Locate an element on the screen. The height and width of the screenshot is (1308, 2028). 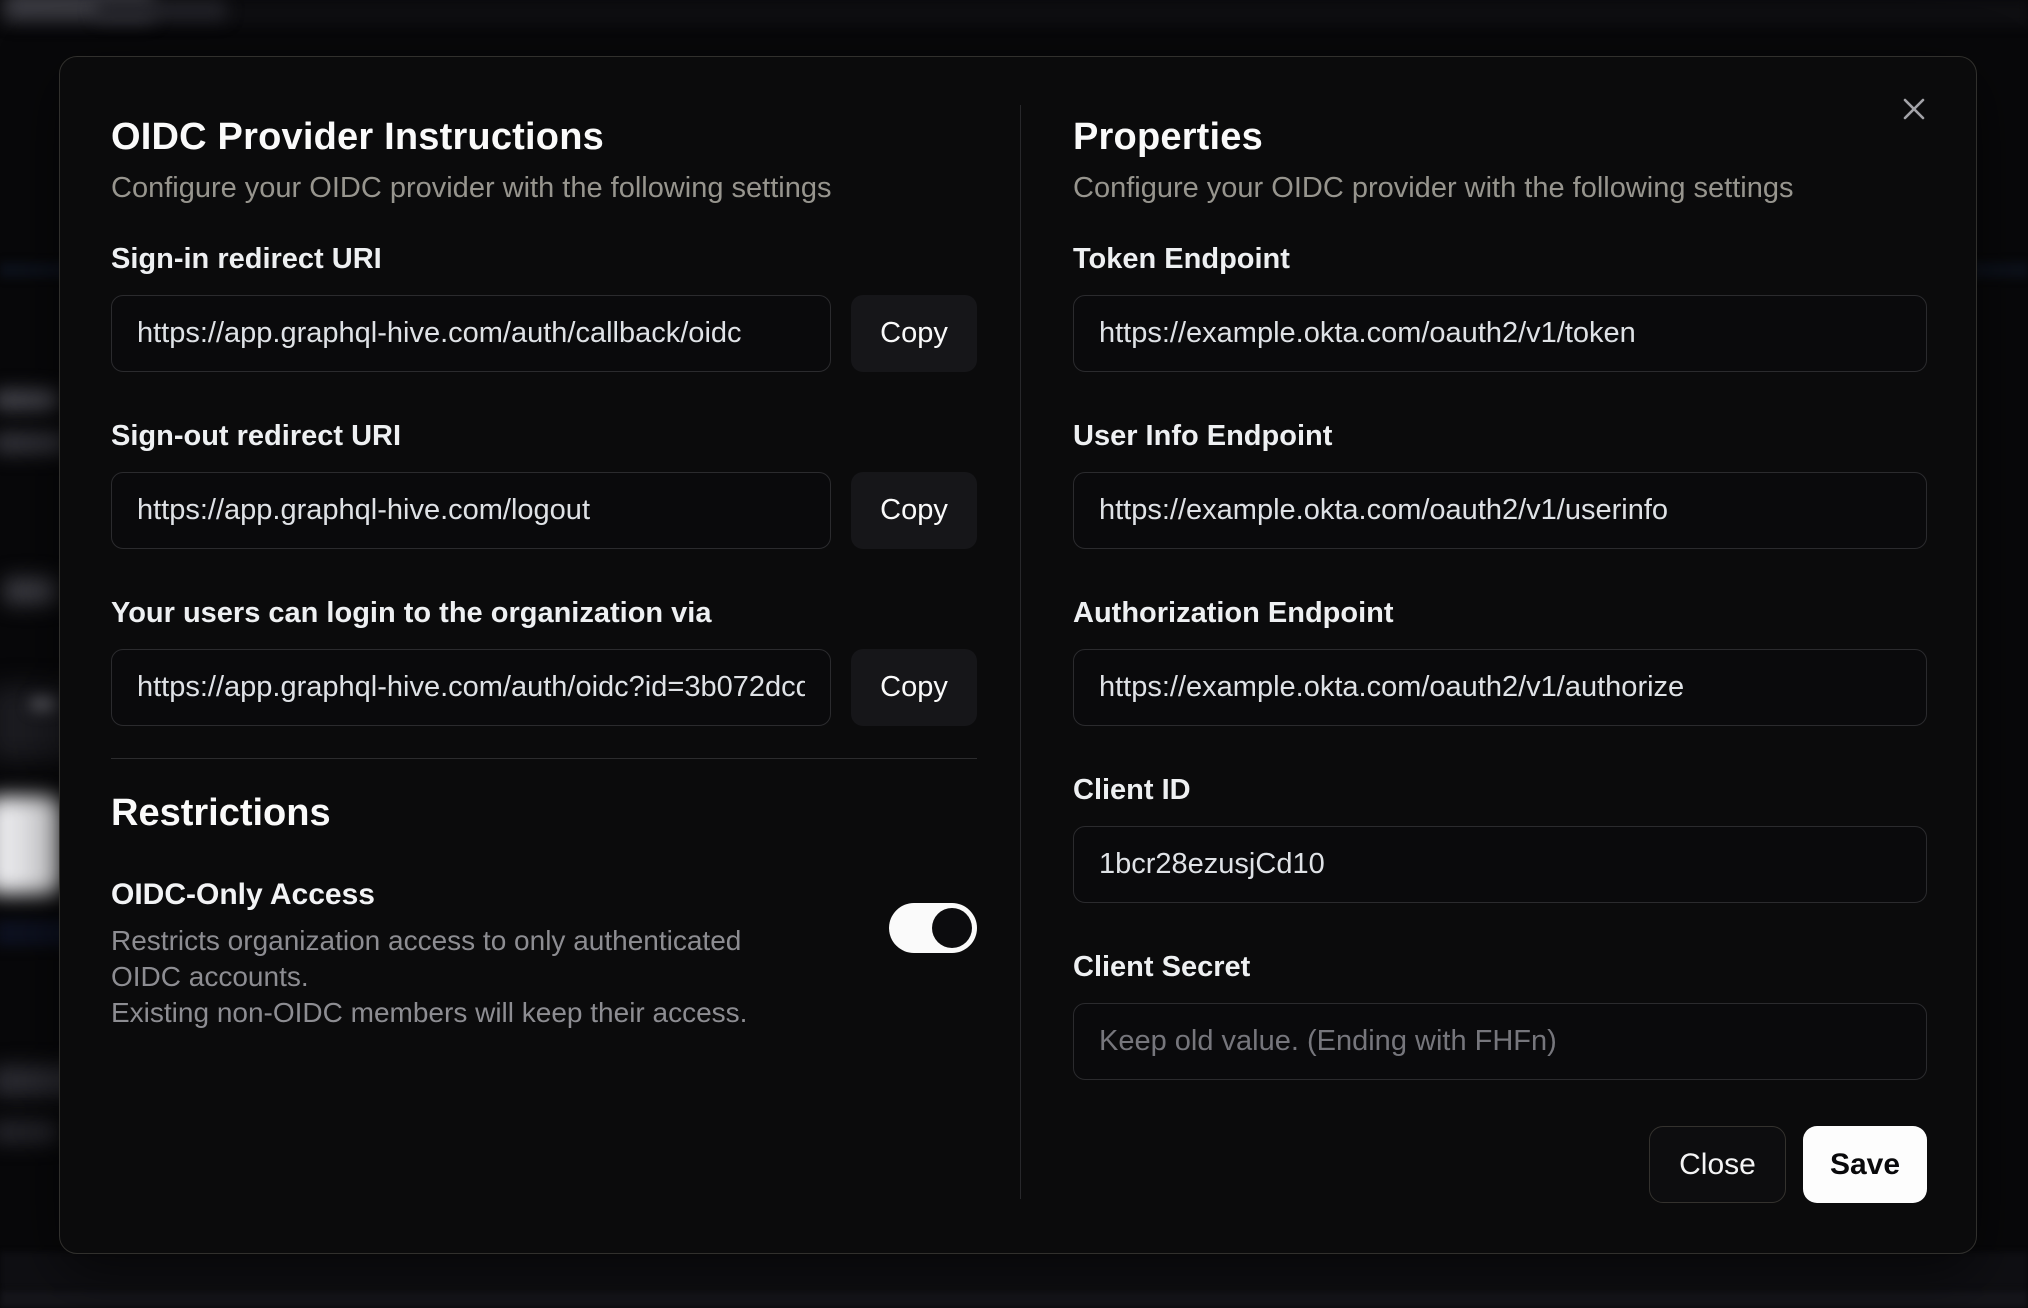
user-info-endpoint-row is located at coordinates (1500, 510).